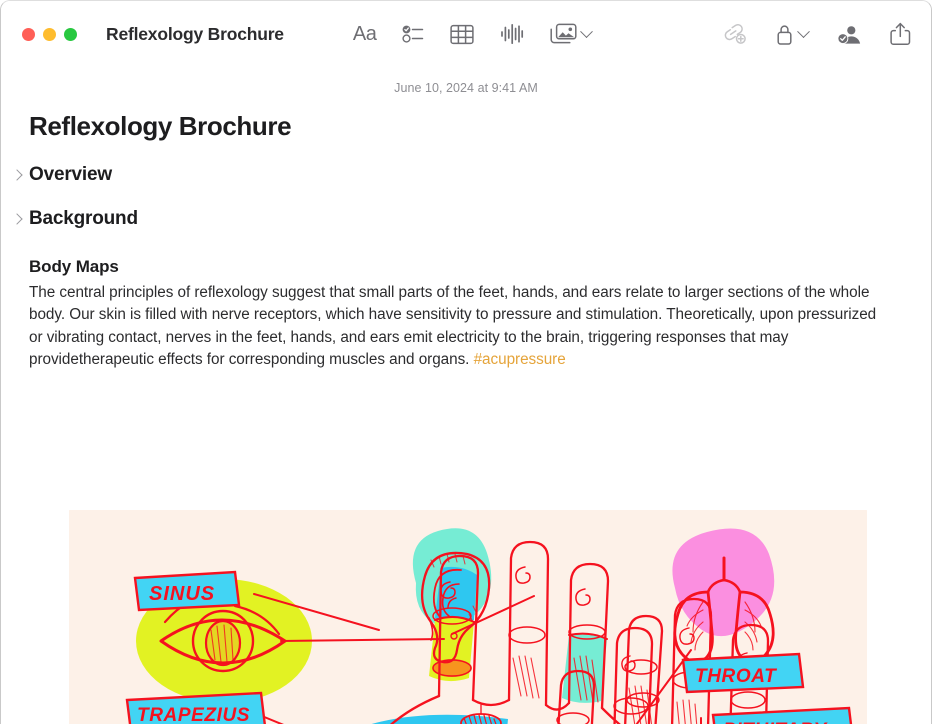 This screenshot has width=932, height=724. Describe the element at coordinates (776, 722) in the screenshot. I see `svg-text: PITUITARY` at that location.